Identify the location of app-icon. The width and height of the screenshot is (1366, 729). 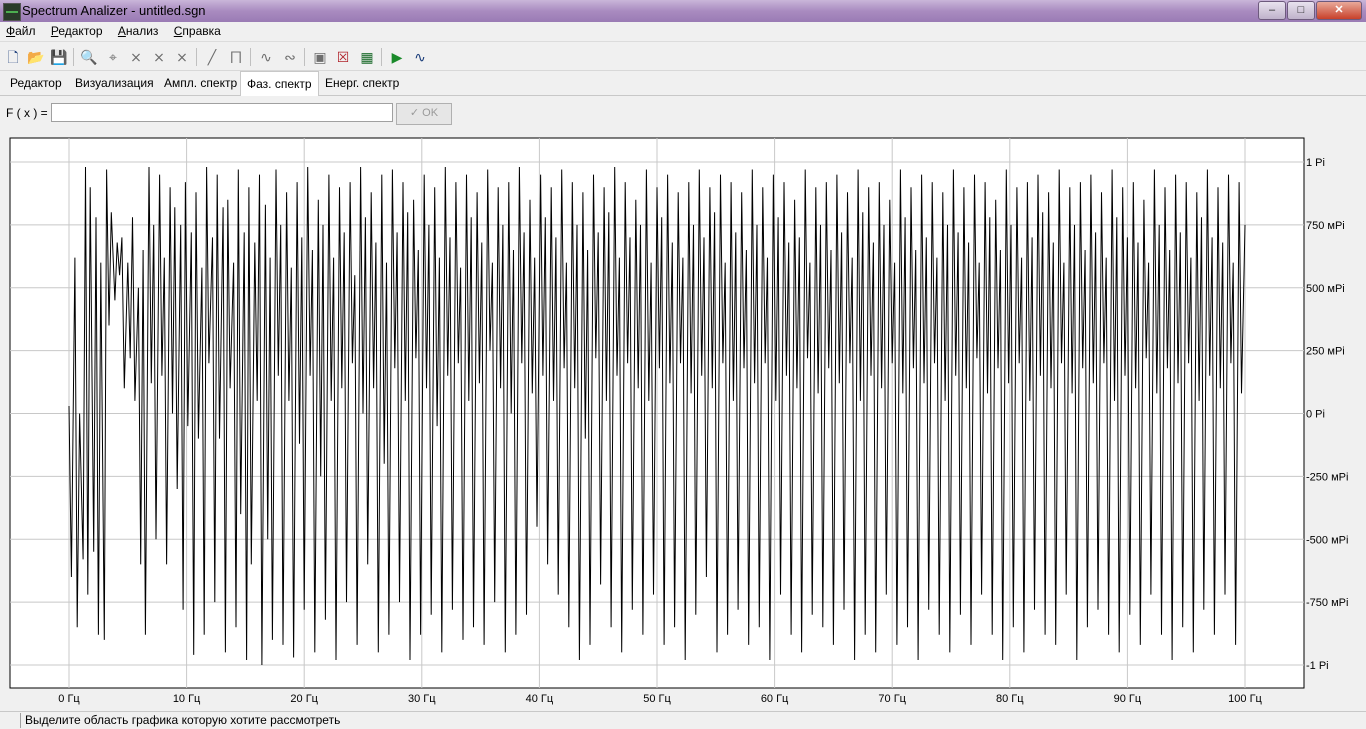
(12, 12).